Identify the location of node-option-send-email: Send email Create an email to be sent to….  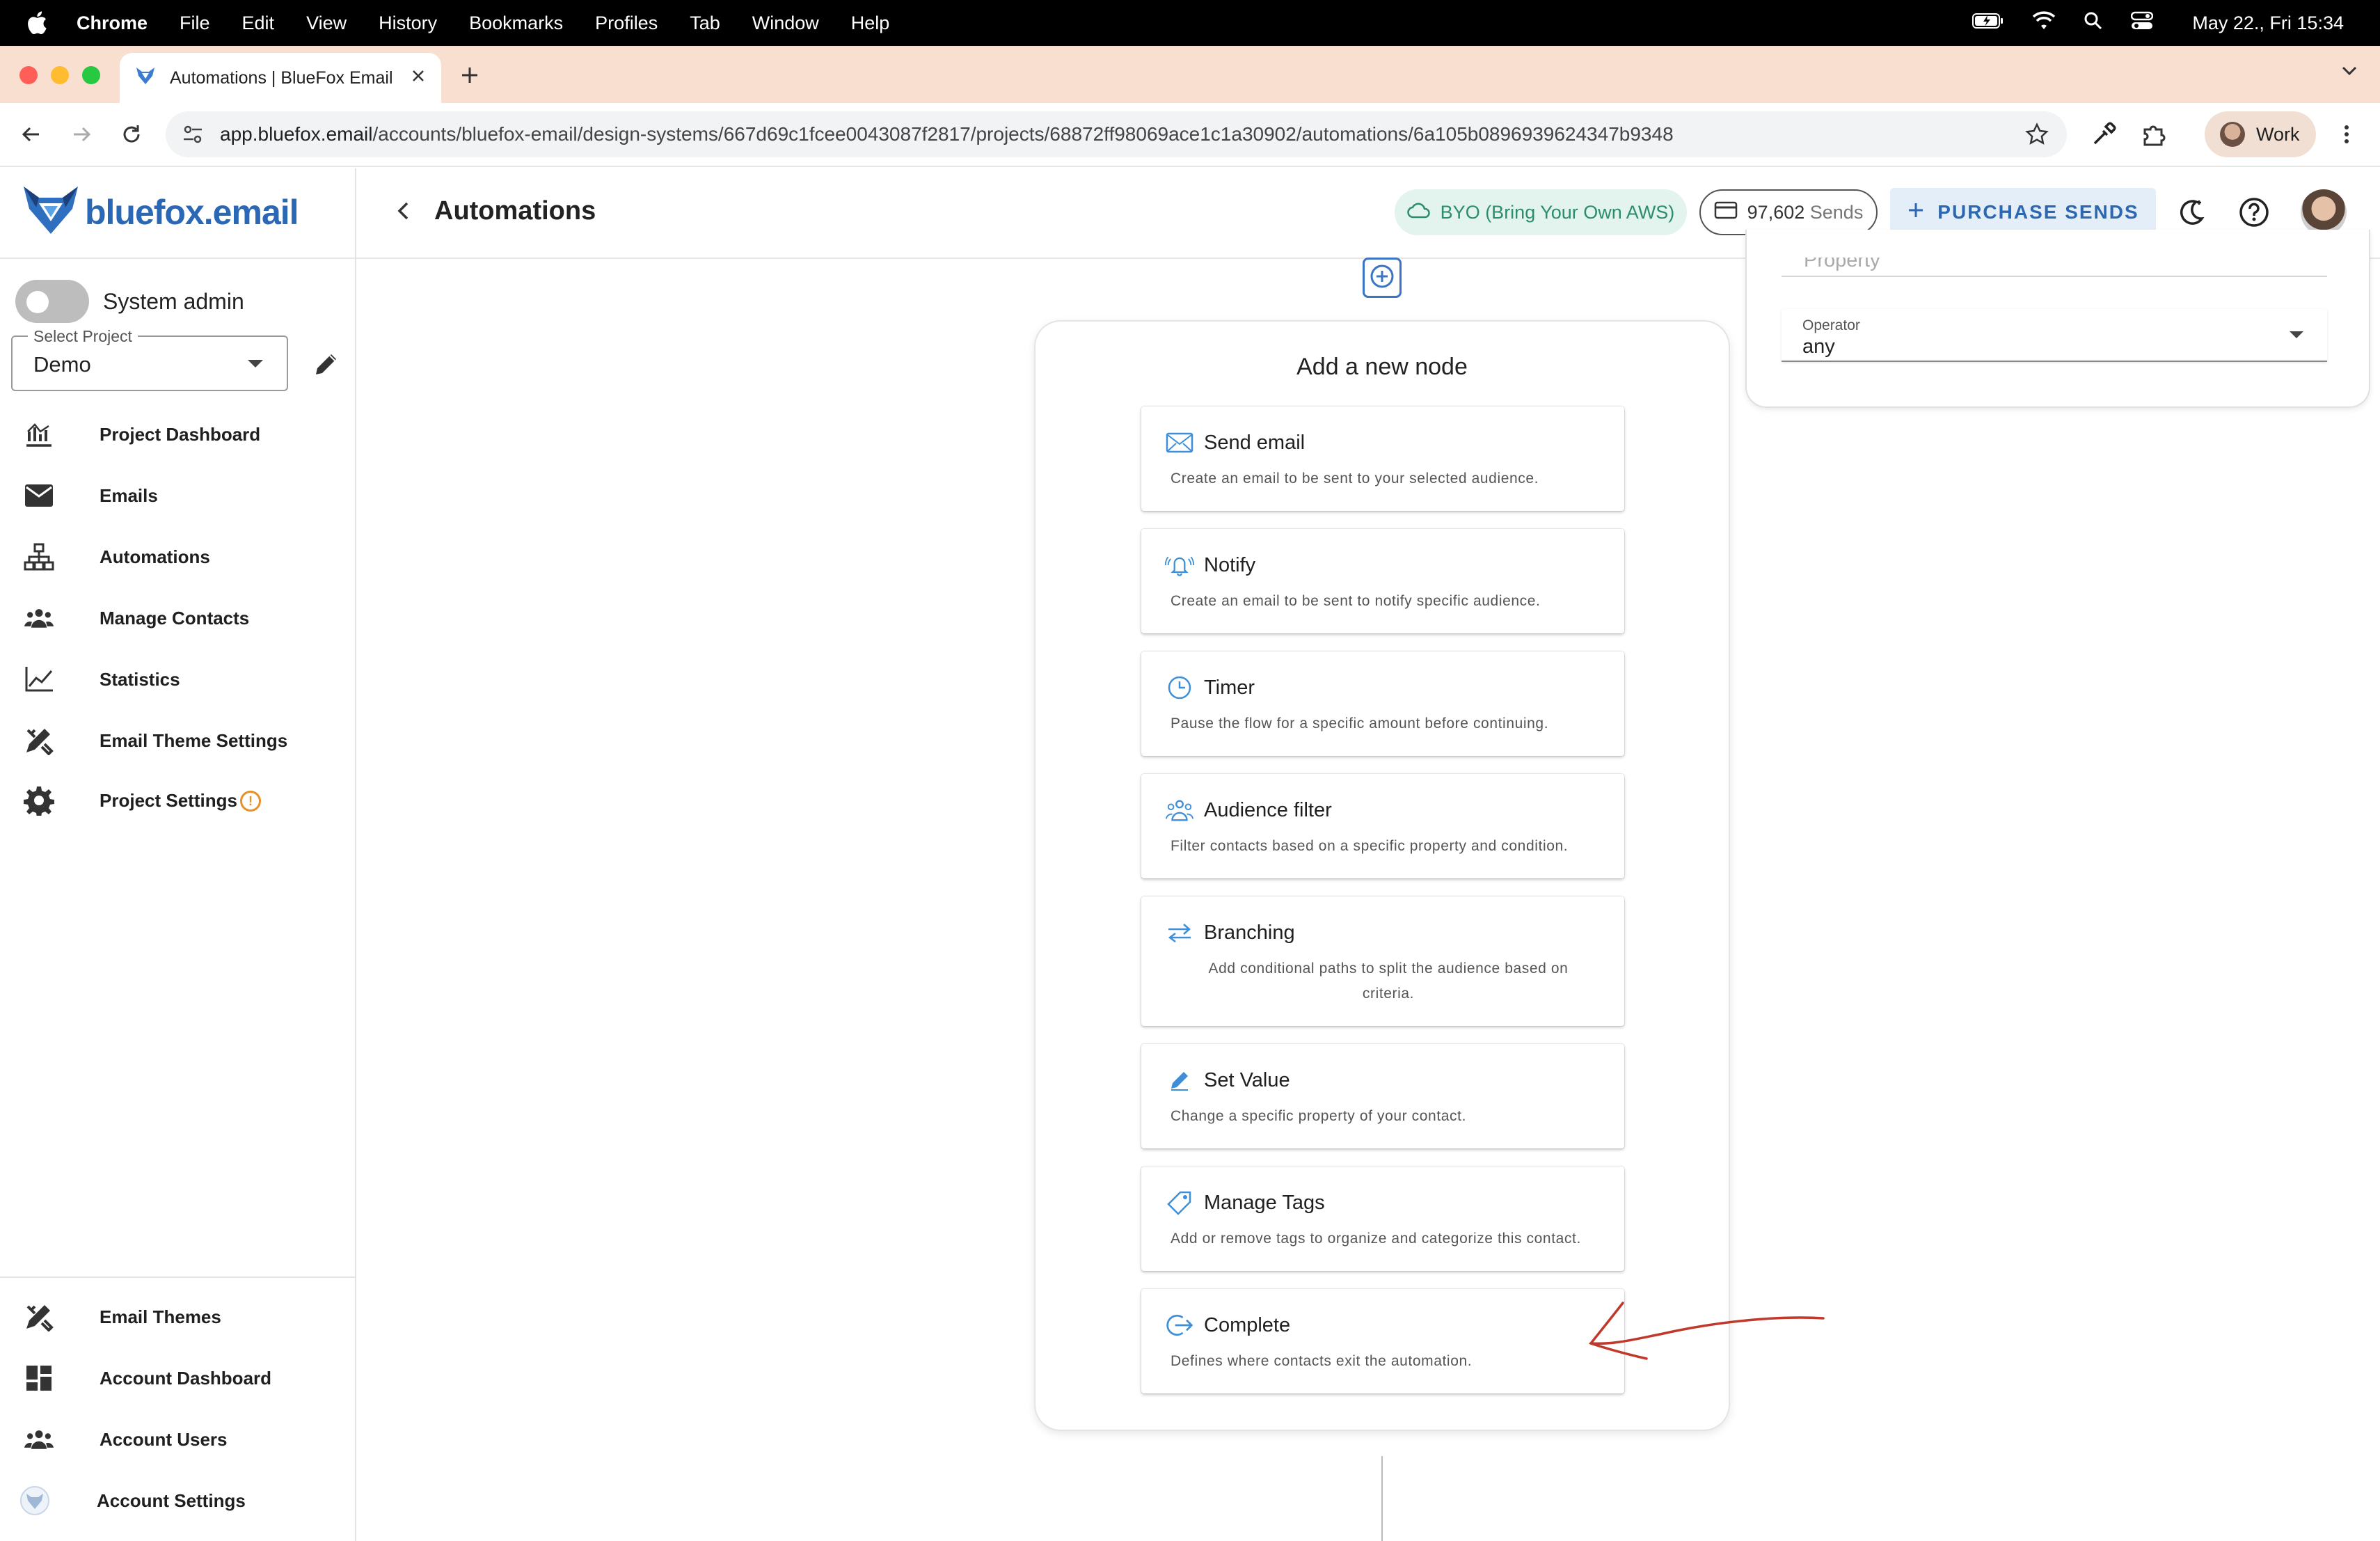
(1382, 458).